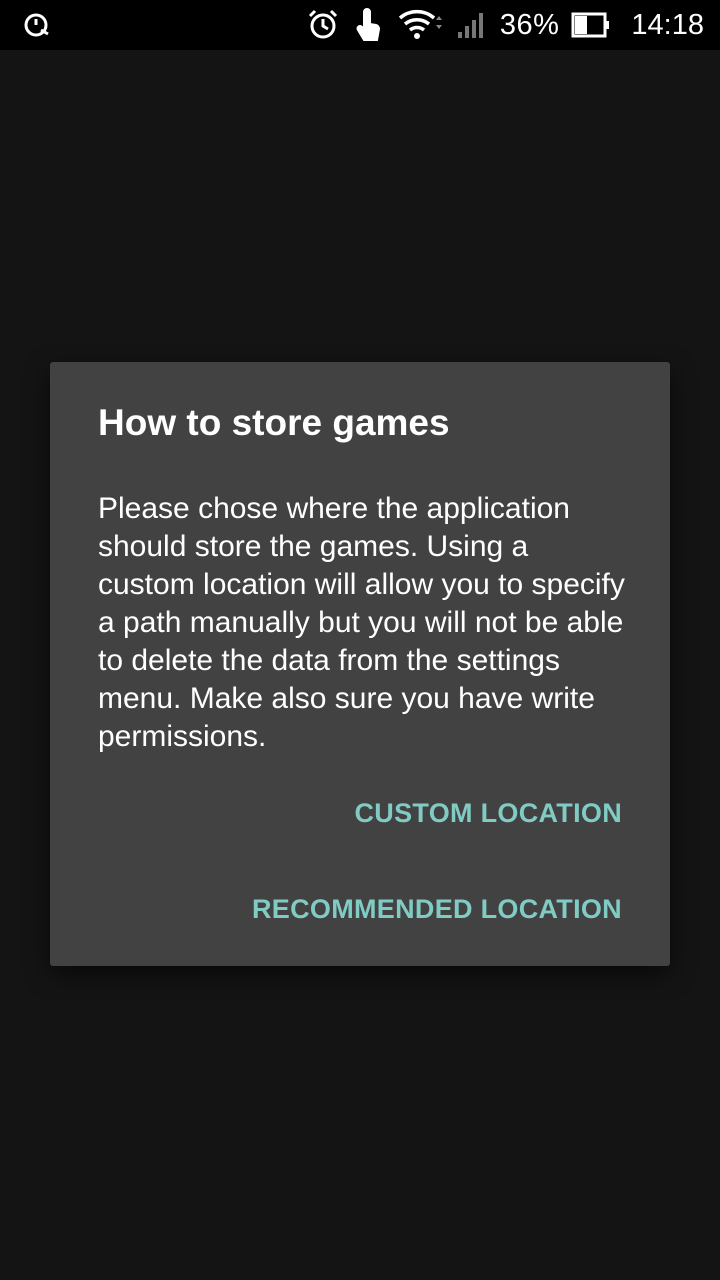  What do you see at coordinates (667, 24) in the screenshot?
I see `clock: 14:18` at bounding box center [667, 24].